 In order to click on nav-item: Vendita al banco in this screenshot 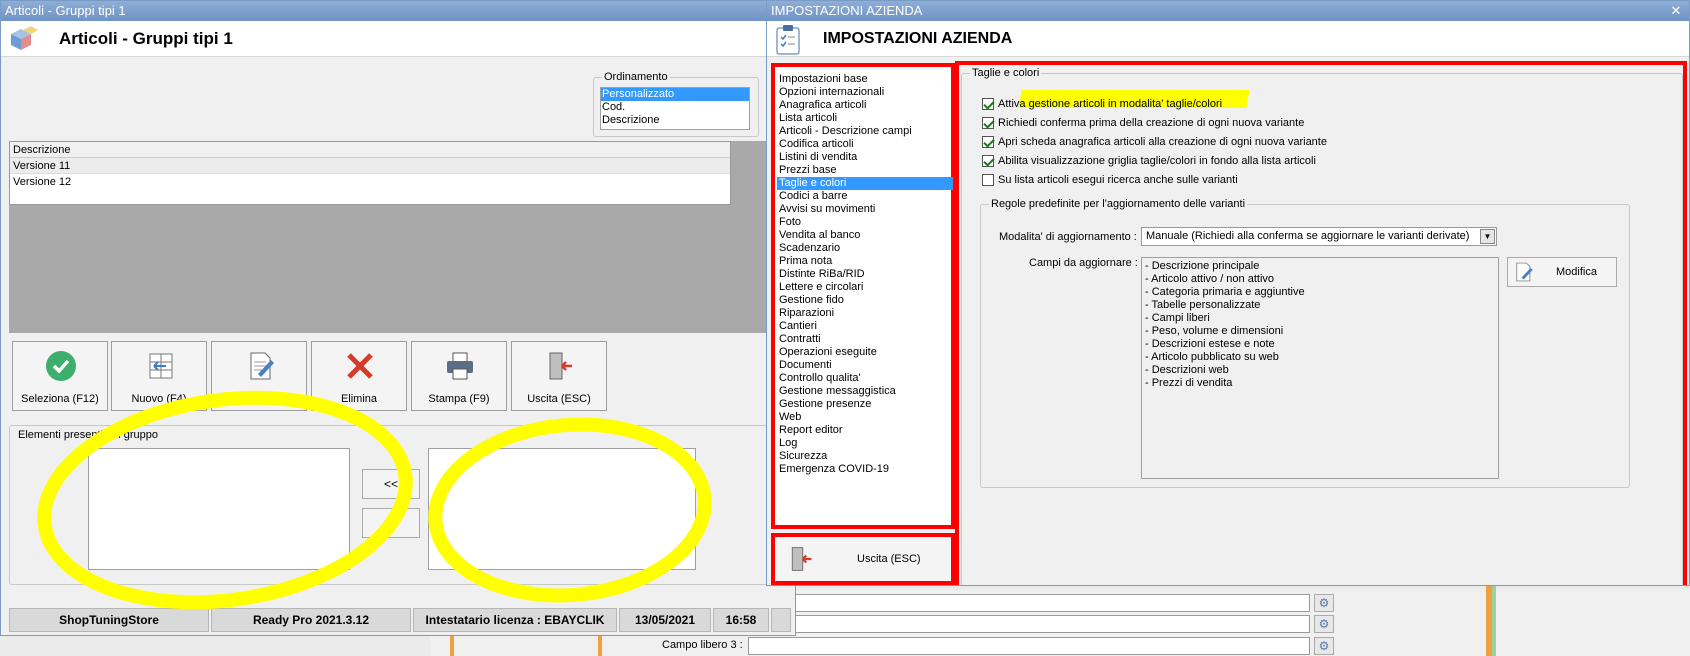, I will do `click(865, 235)`.